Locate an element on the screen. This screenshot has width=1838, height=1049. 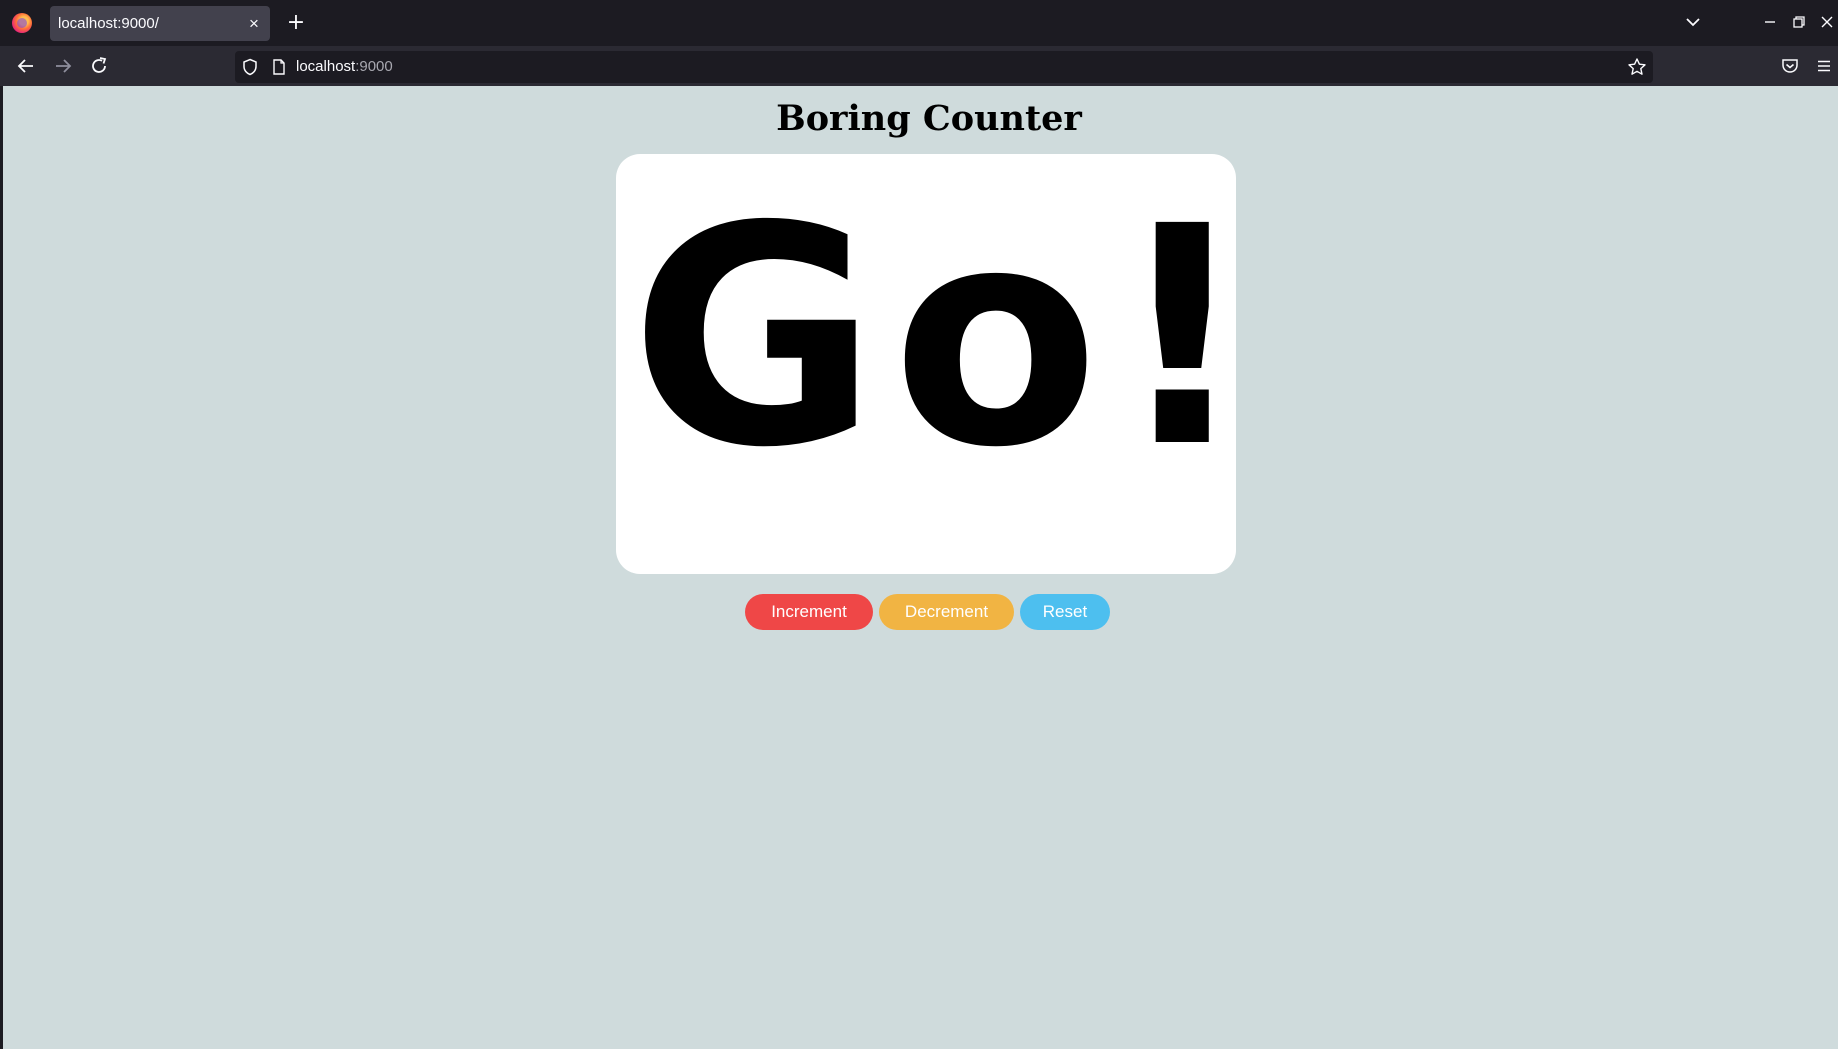
url-bar: localhost:9000 is located at coordinates (944, 67).